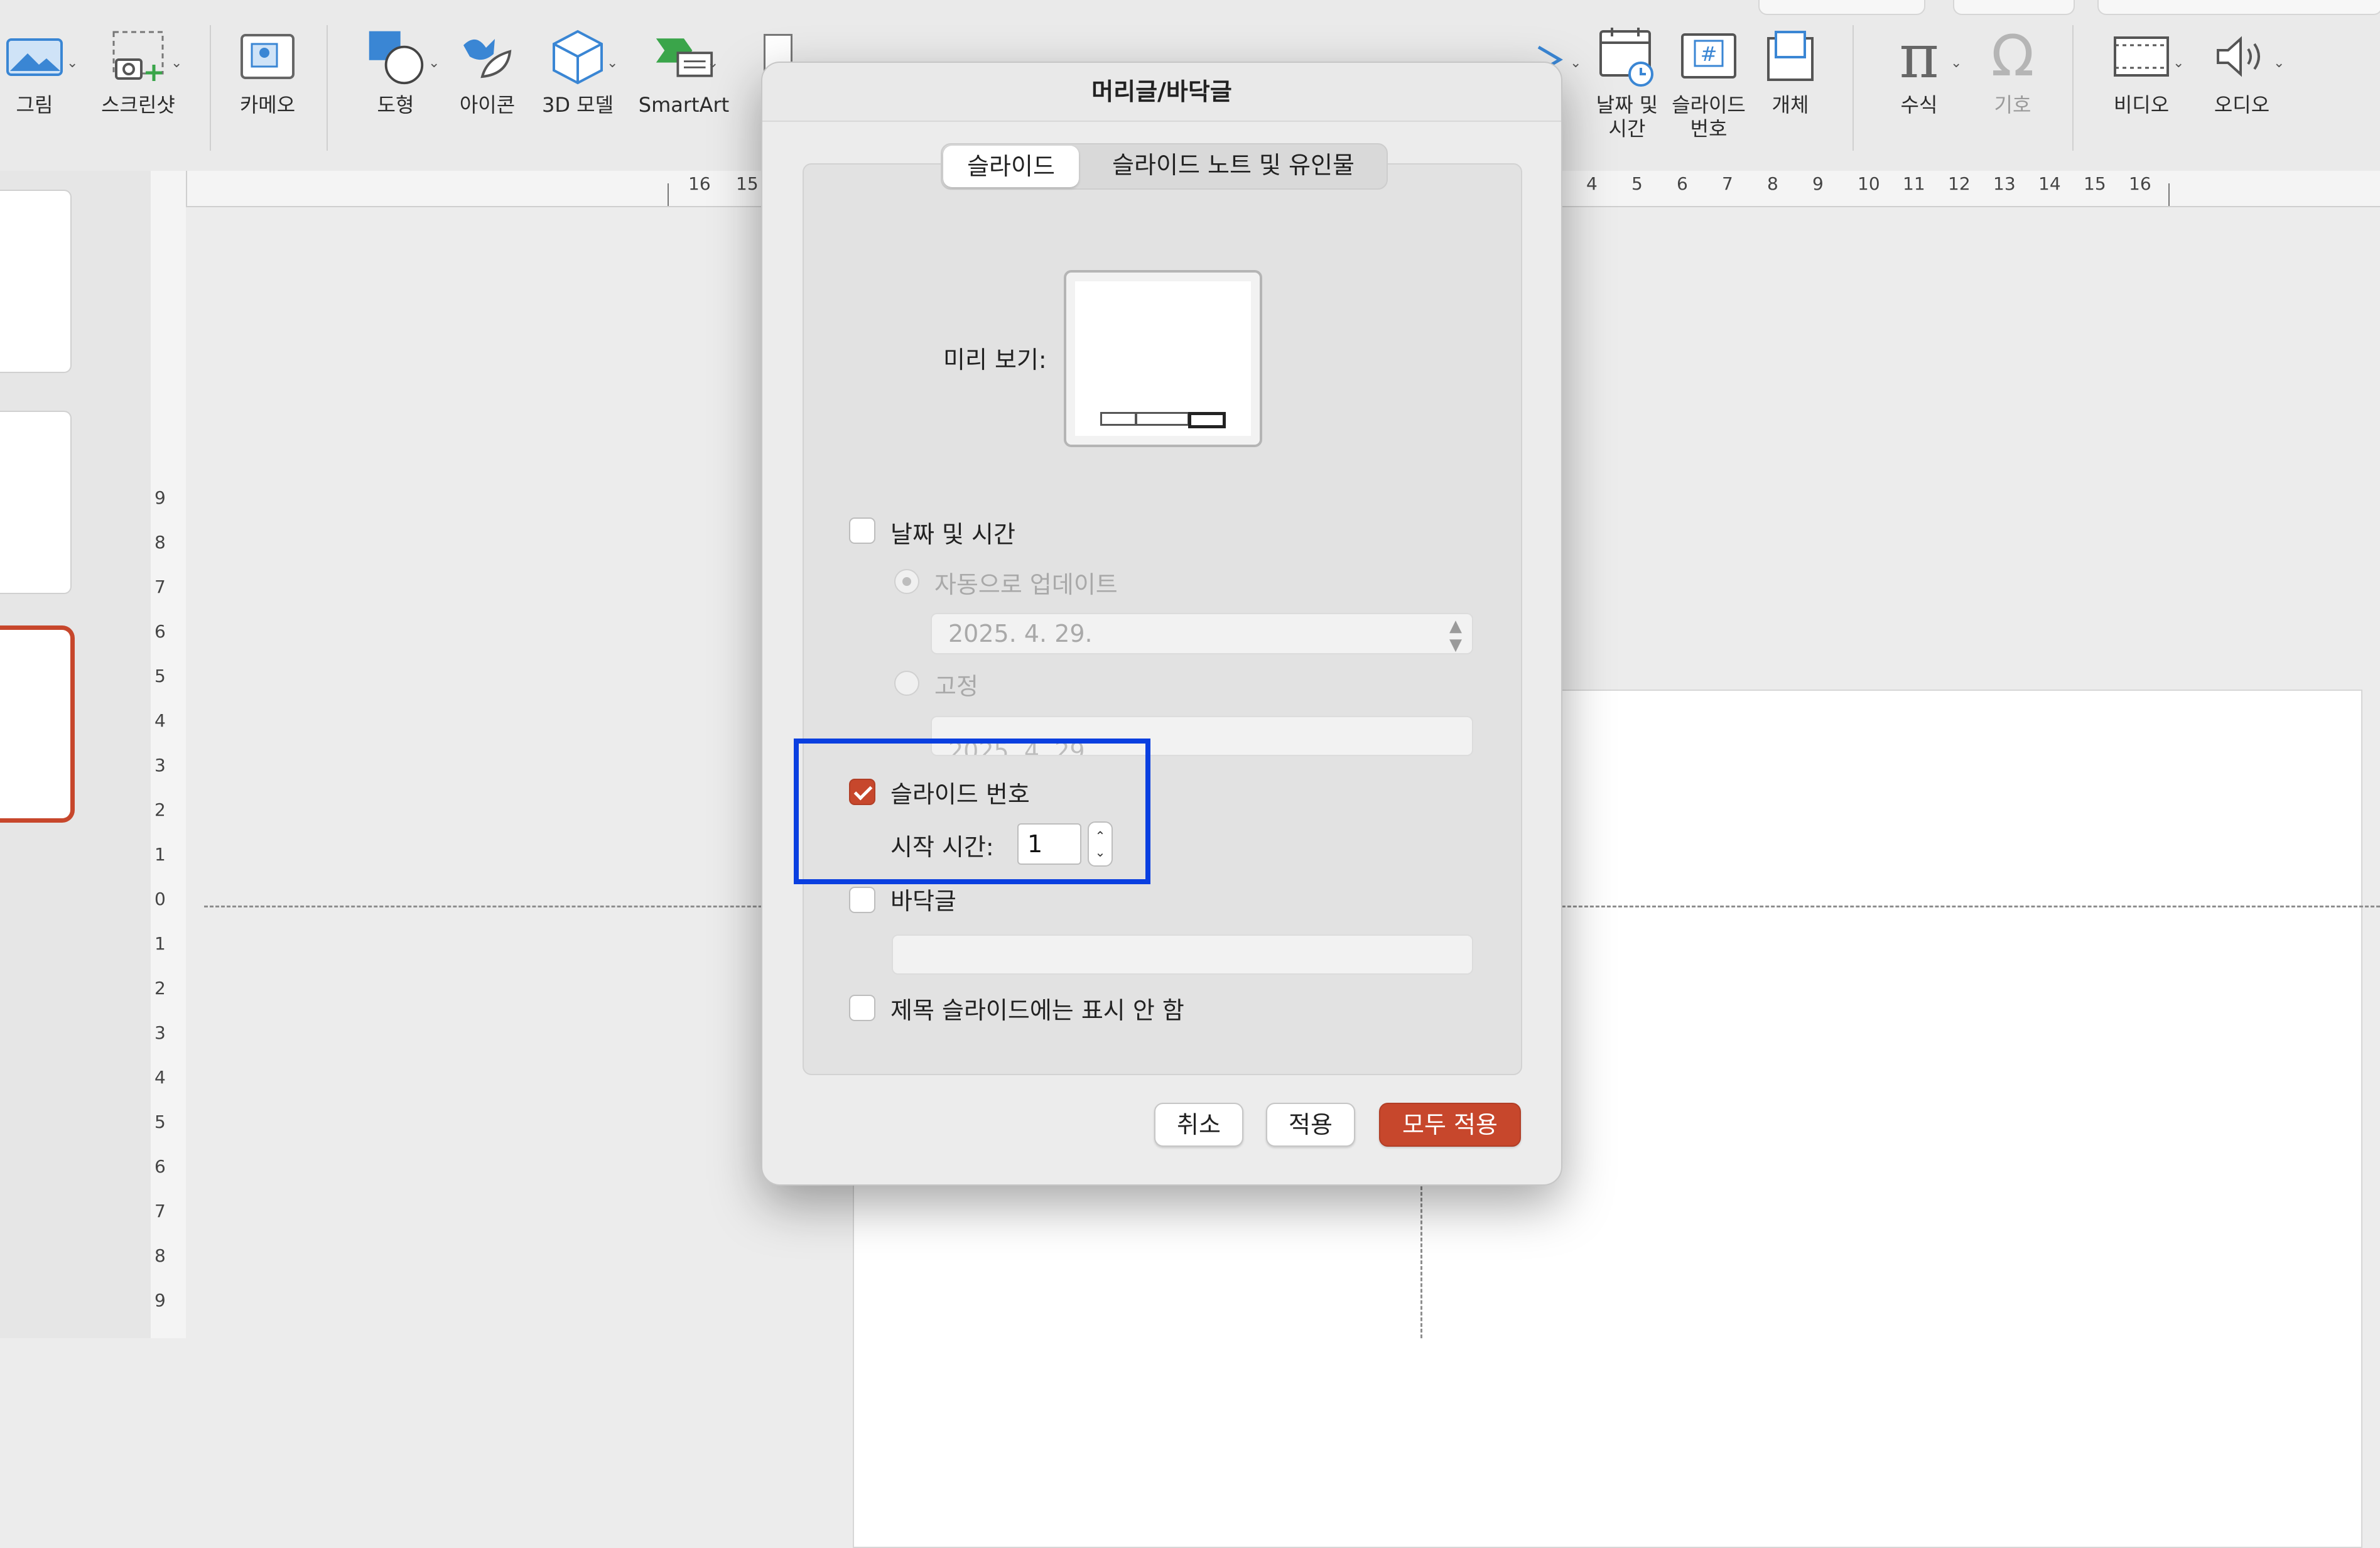 This screenshot has height=1548, width=2380. Describe the element at coordinates (906, 582) in the screenshot. I see `auto-update-radio` at that location.